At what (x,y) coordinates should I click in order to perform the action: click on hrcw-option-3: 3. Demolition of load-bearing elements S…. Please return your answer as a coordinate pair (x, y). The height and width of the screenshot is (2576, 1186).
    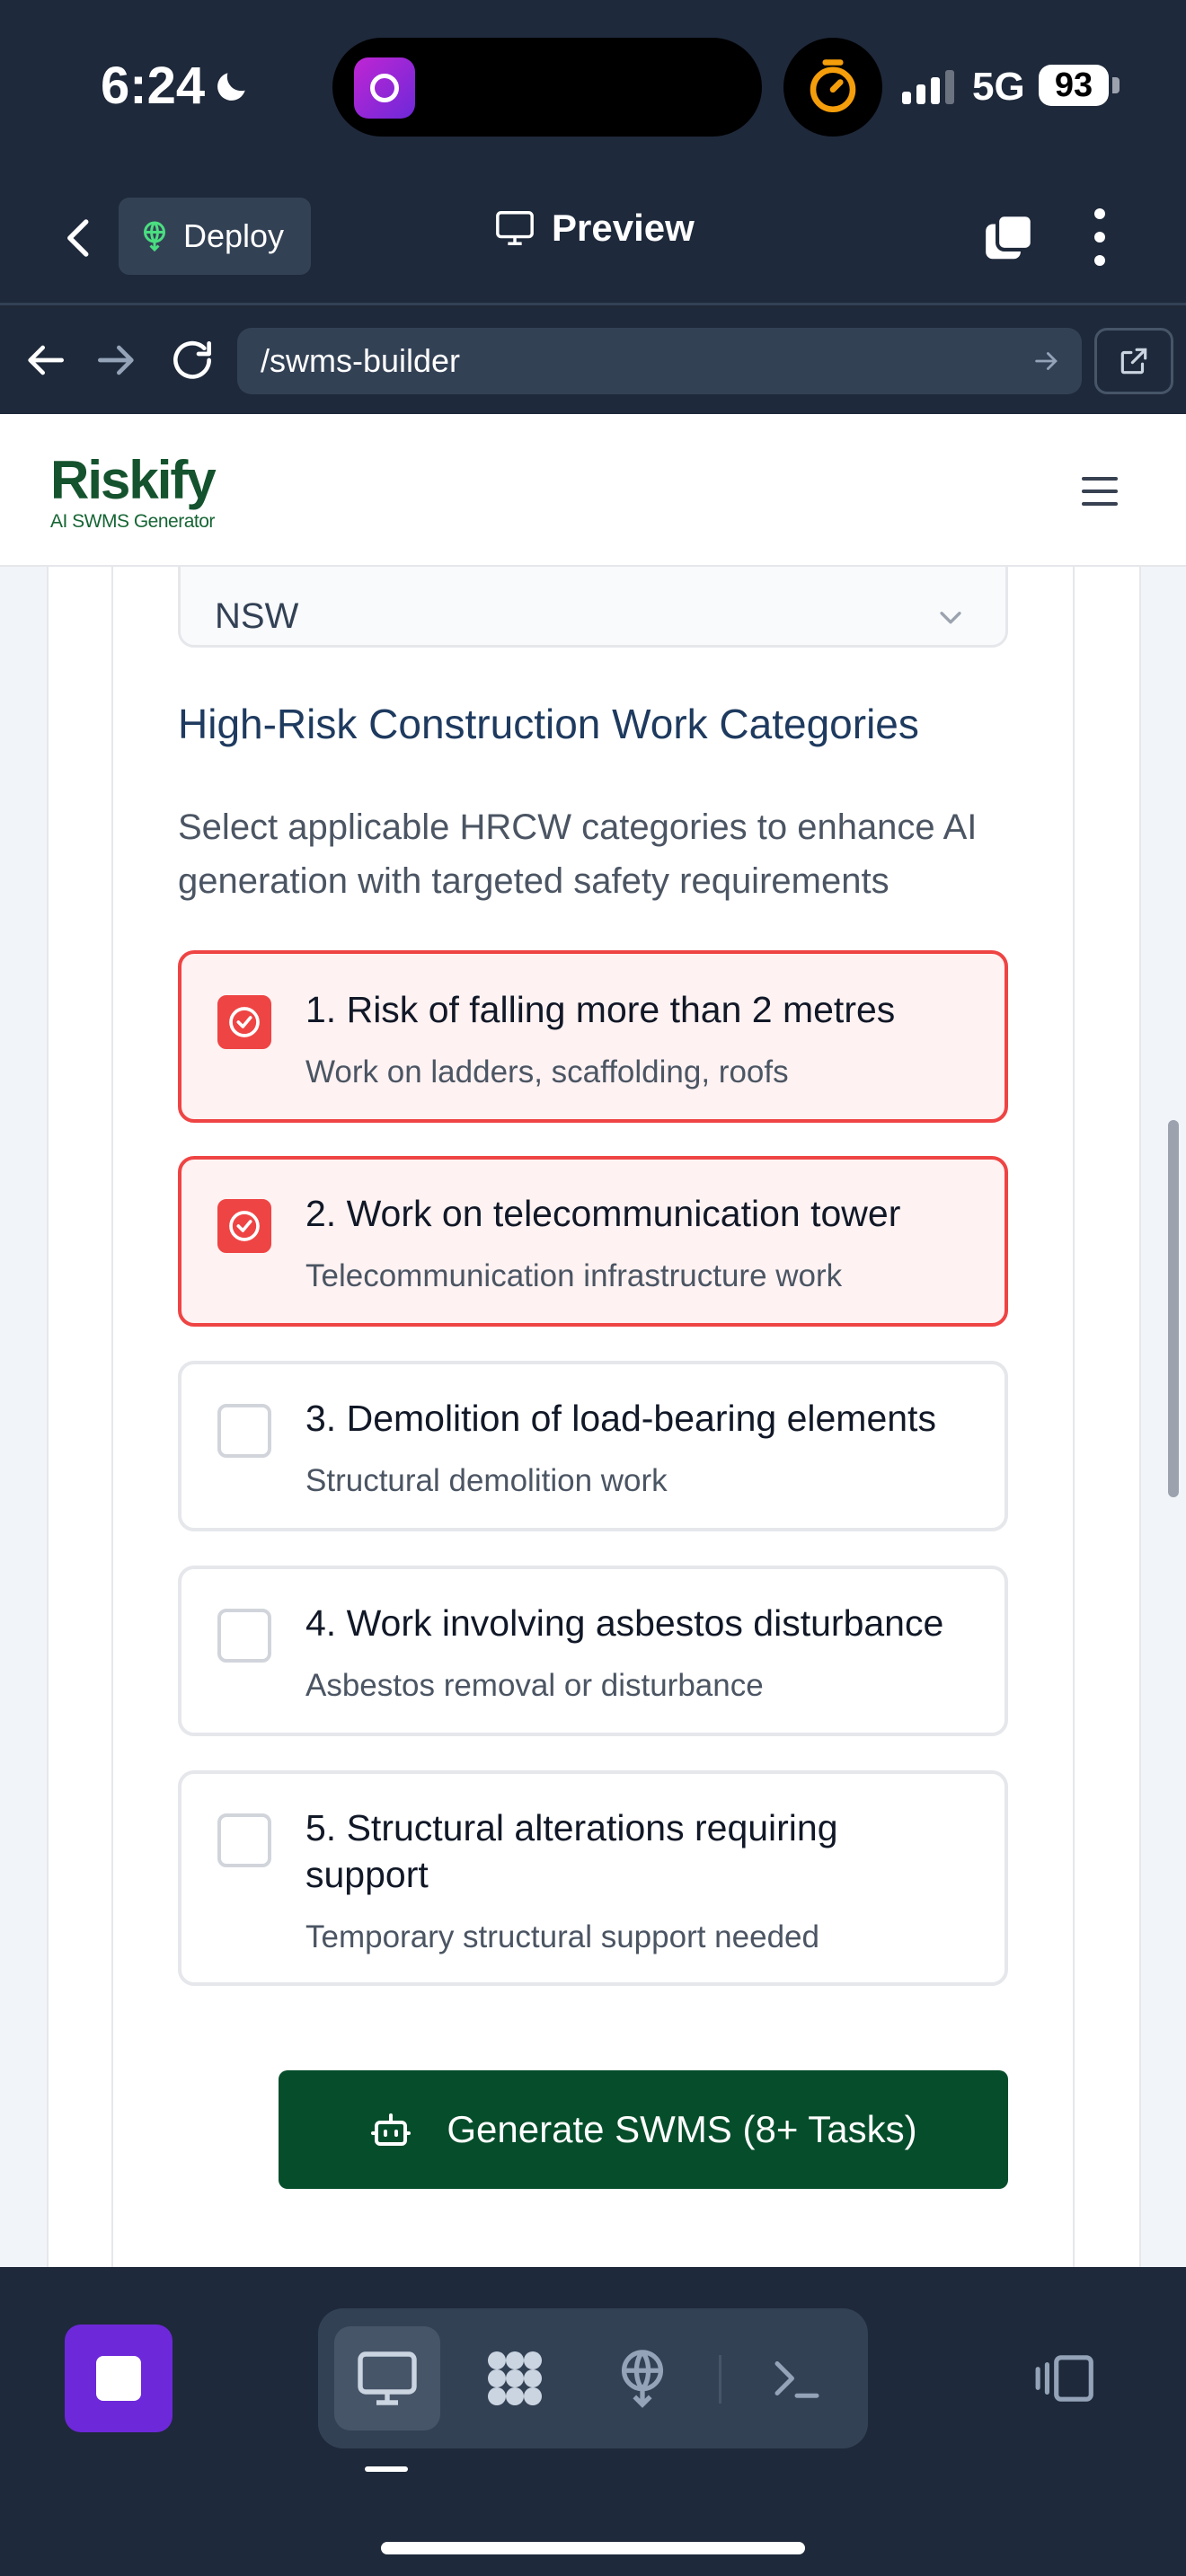
    Looking at the image, I should click on (593, 1446).